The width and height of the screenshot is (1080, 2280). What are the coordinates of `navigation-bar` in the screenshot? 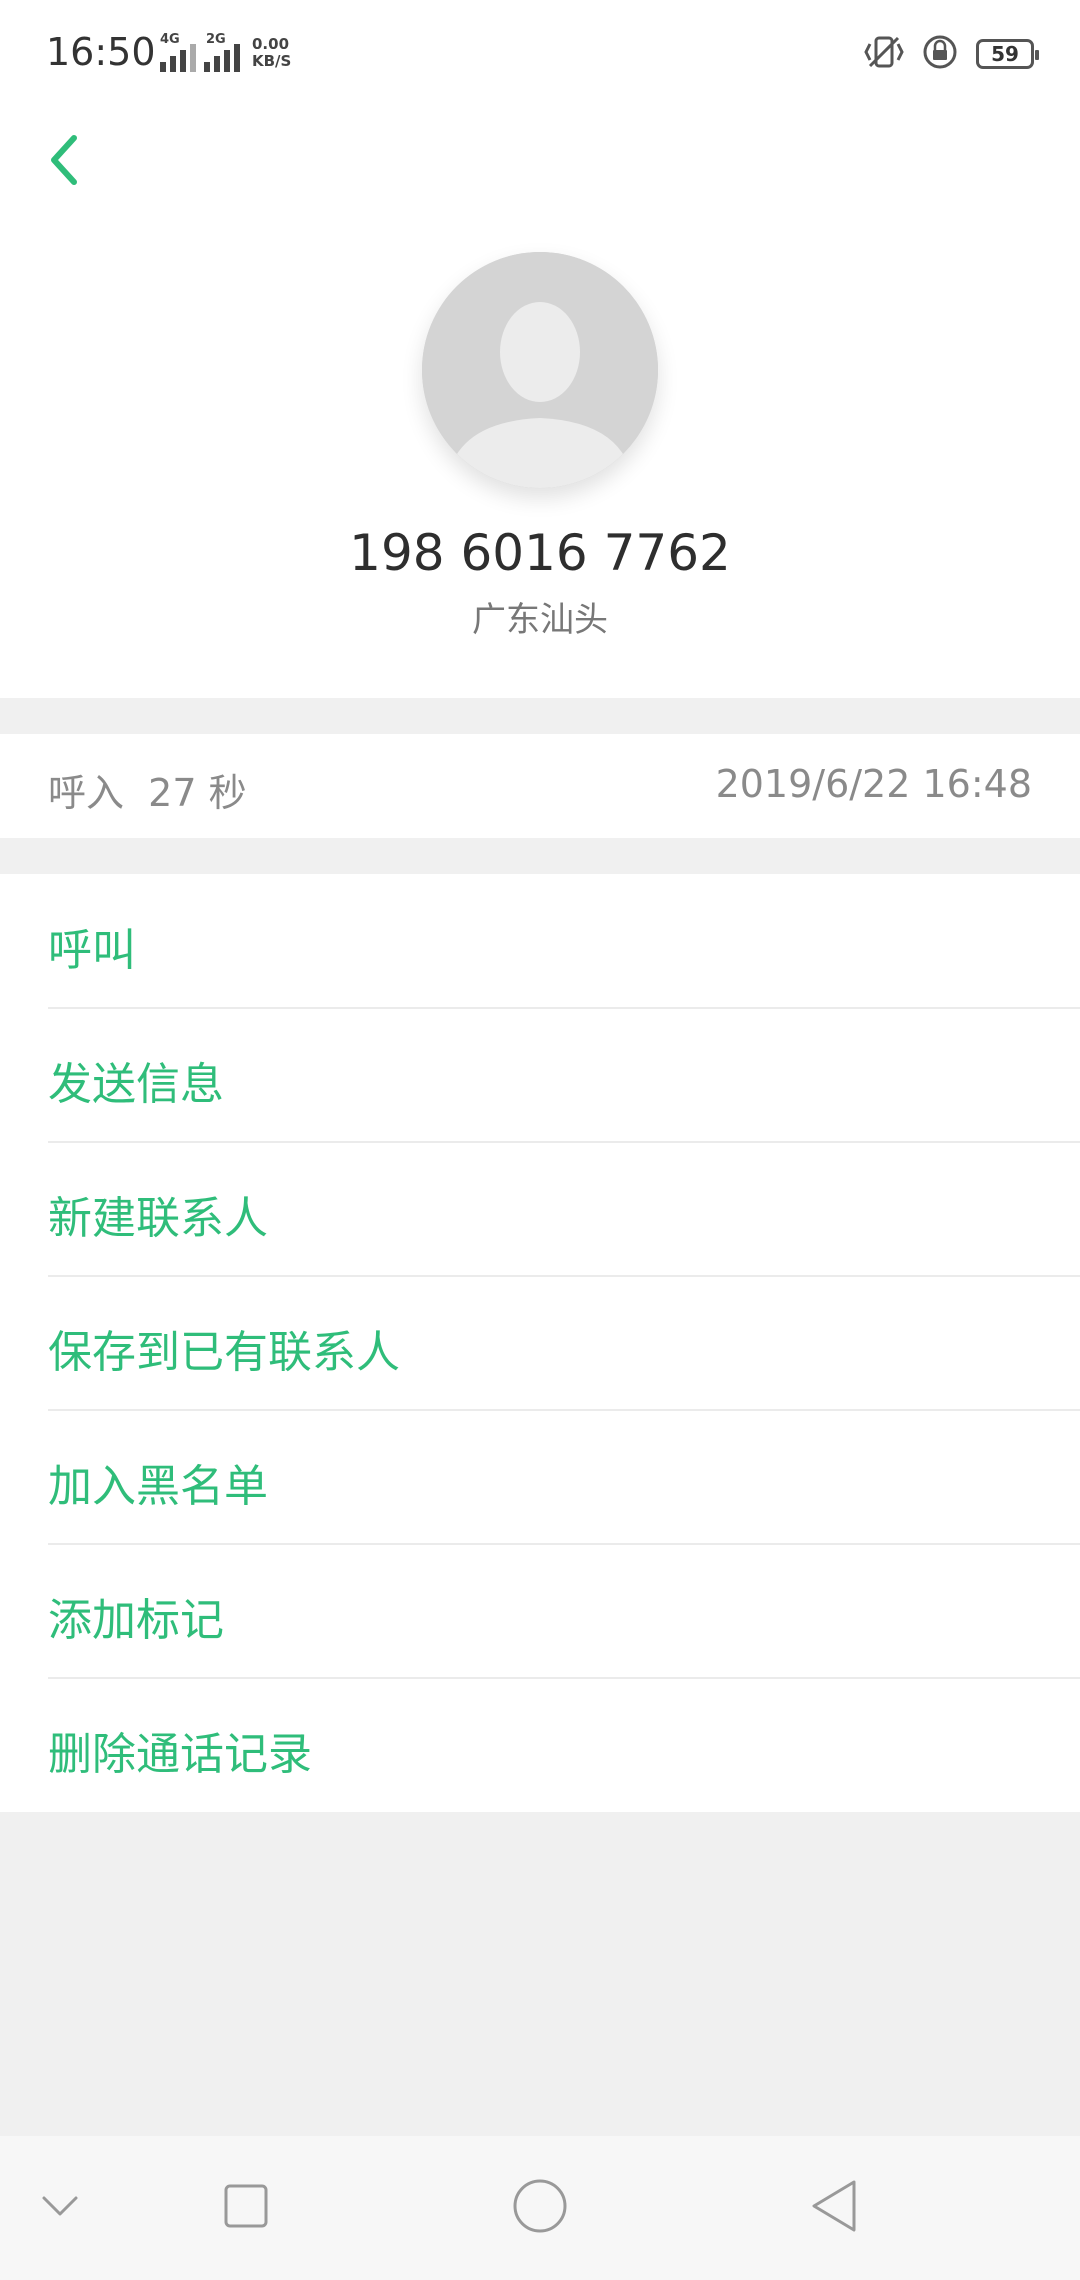 It's located at (540, 2208).